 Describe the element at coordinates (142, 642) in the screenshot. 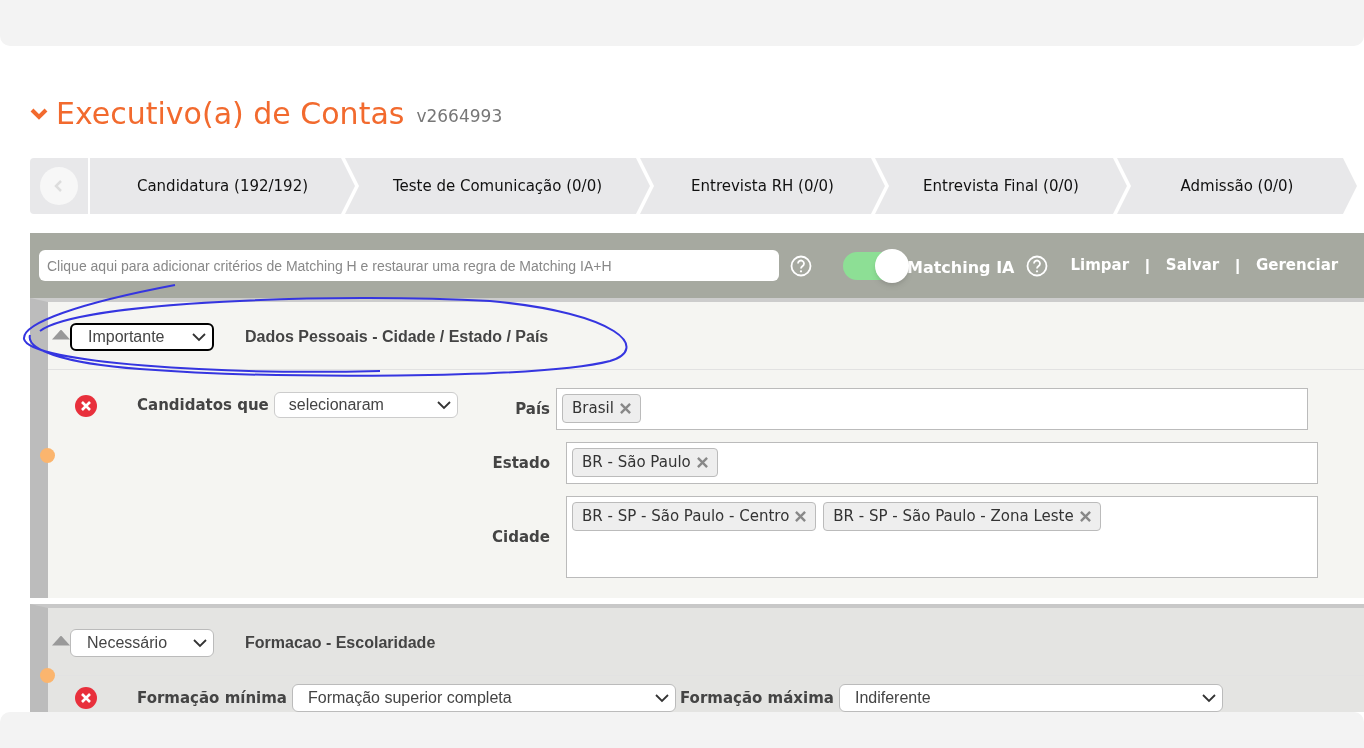

I see `priority-select: Necessário` at that location.